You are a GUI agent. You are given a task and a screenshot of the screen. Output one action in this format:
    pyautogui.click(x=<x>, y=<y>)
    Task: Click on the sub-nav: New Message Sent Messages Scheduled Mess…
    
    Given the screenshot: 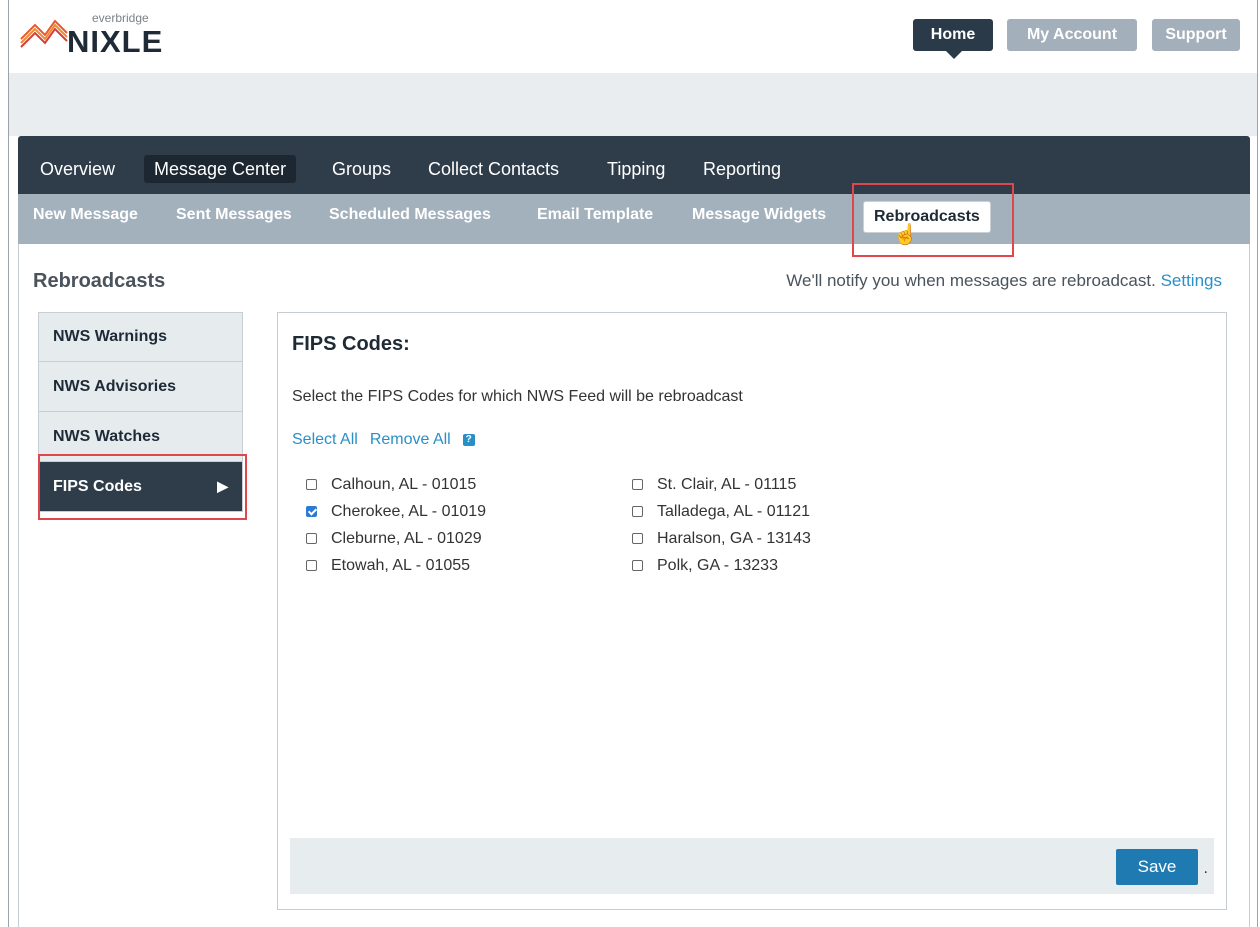 What is the action you would take?
    pyautogui.click(x=634, y=219)
    